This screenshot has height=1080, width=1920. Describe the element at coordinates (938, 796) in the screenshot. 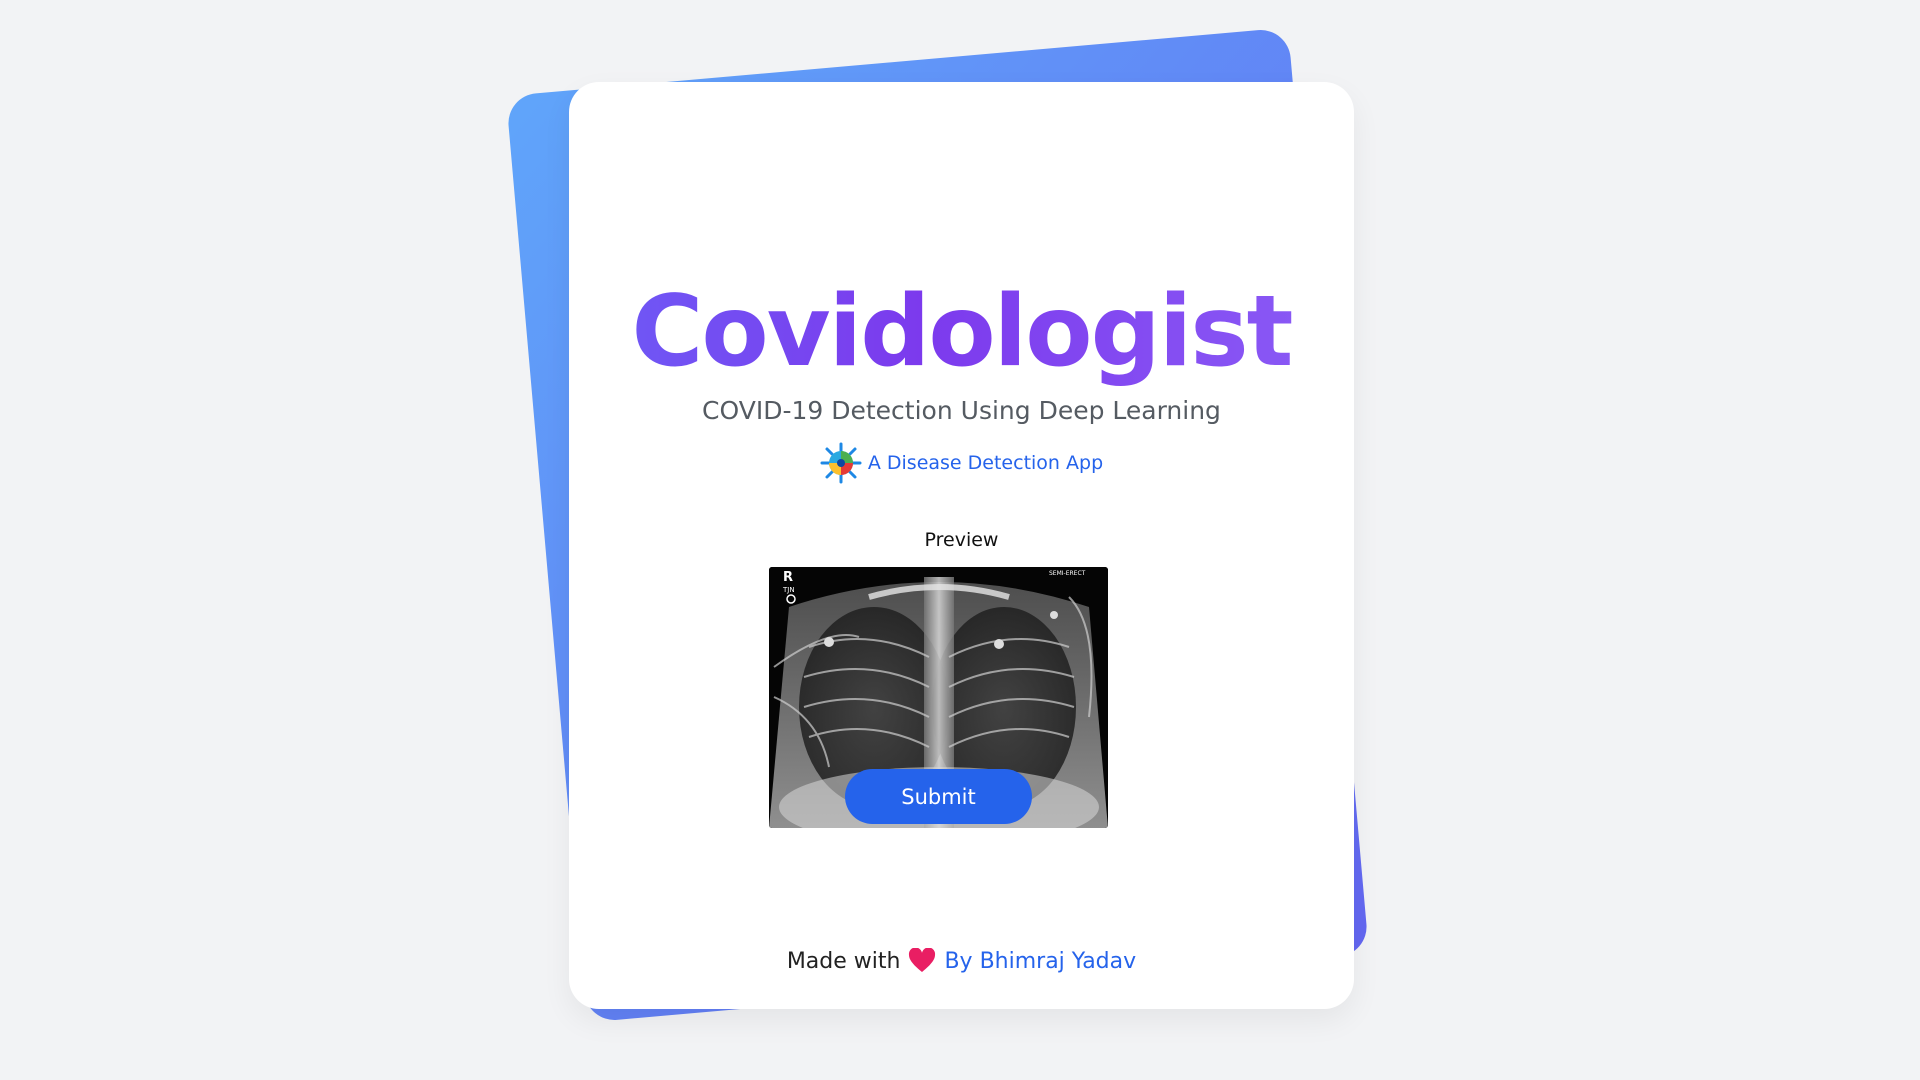

I see `submit-button: Submit` at that location.